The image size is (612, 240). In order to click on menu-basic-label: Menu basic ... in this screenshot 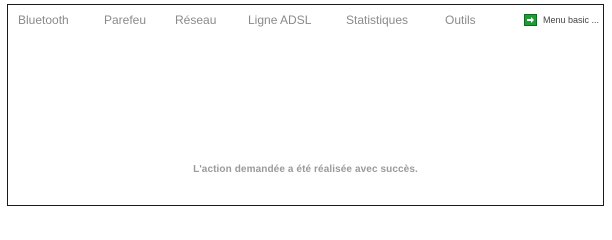, I will do `click(571, 20)`.